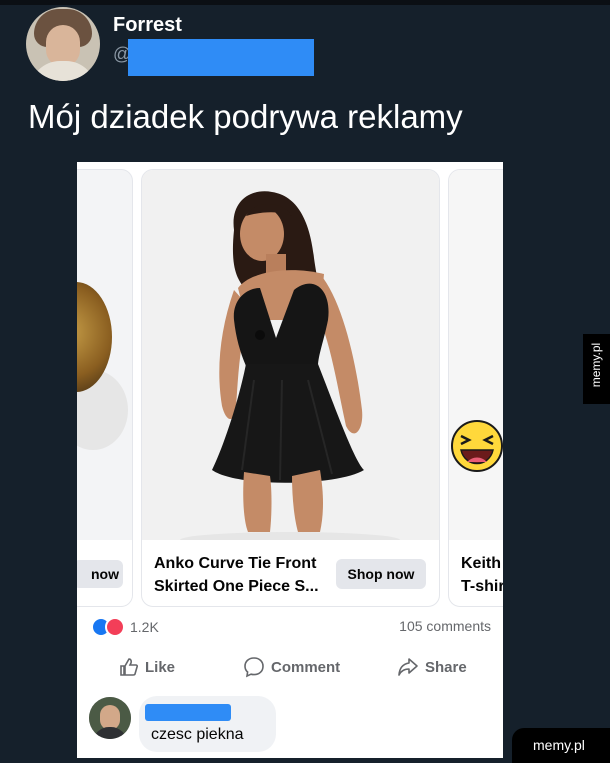 This screenshot has width=610, height=763. What do you see at coordinates (115, 627) in the screenshot?
I see `love-reaction-icon` at bounding box center [115, 627].